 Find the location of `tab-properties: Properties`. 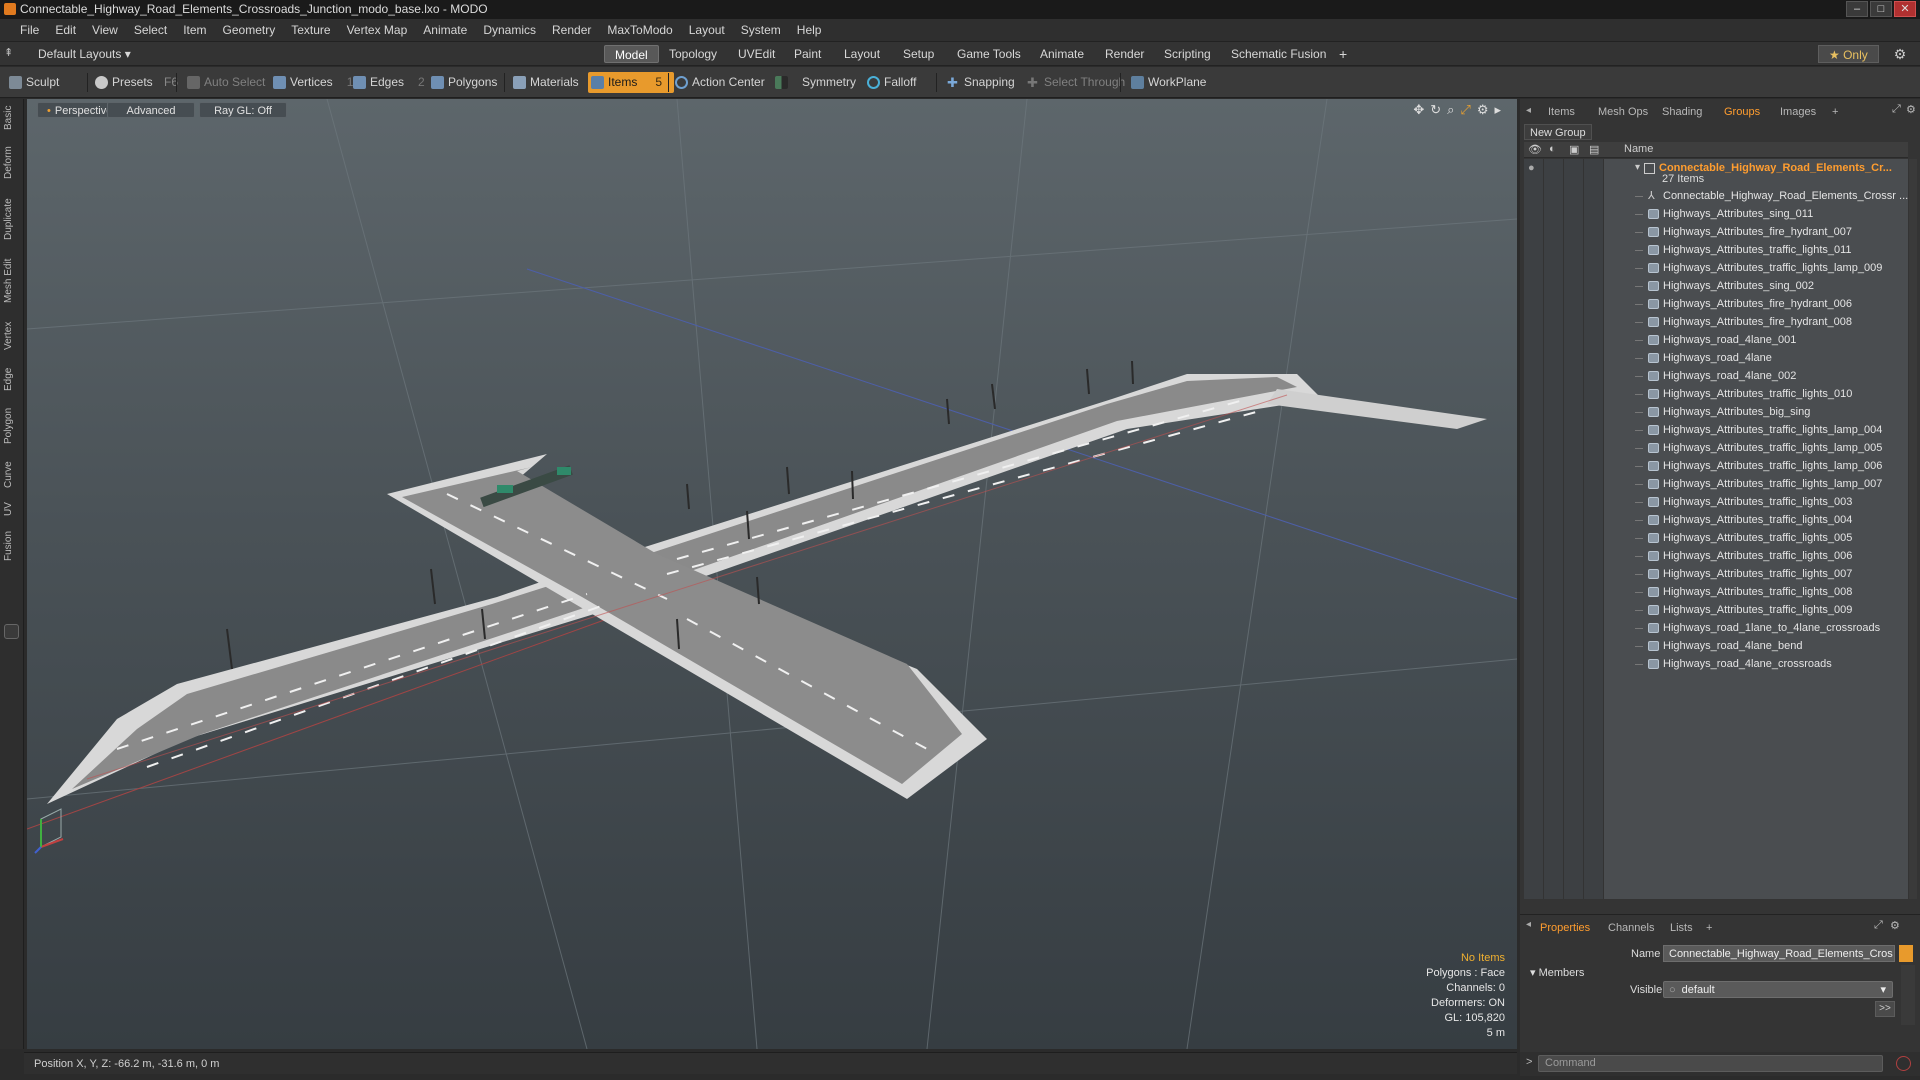

tab-properties: Properties is located at coordinates (1565, 928).